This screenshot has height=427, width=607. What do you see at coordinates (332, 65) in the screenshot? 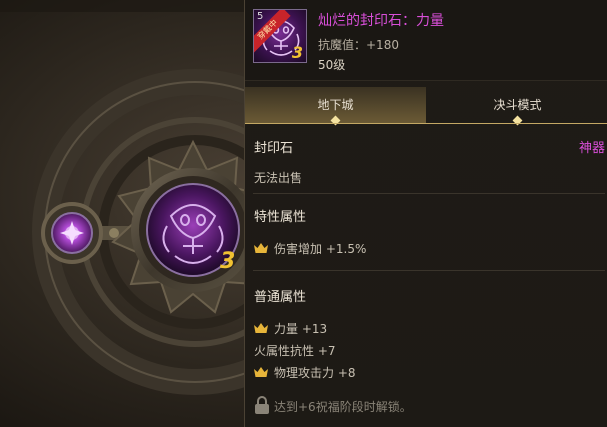
I see `item-level: 50级` at bounding box center [332, 65].